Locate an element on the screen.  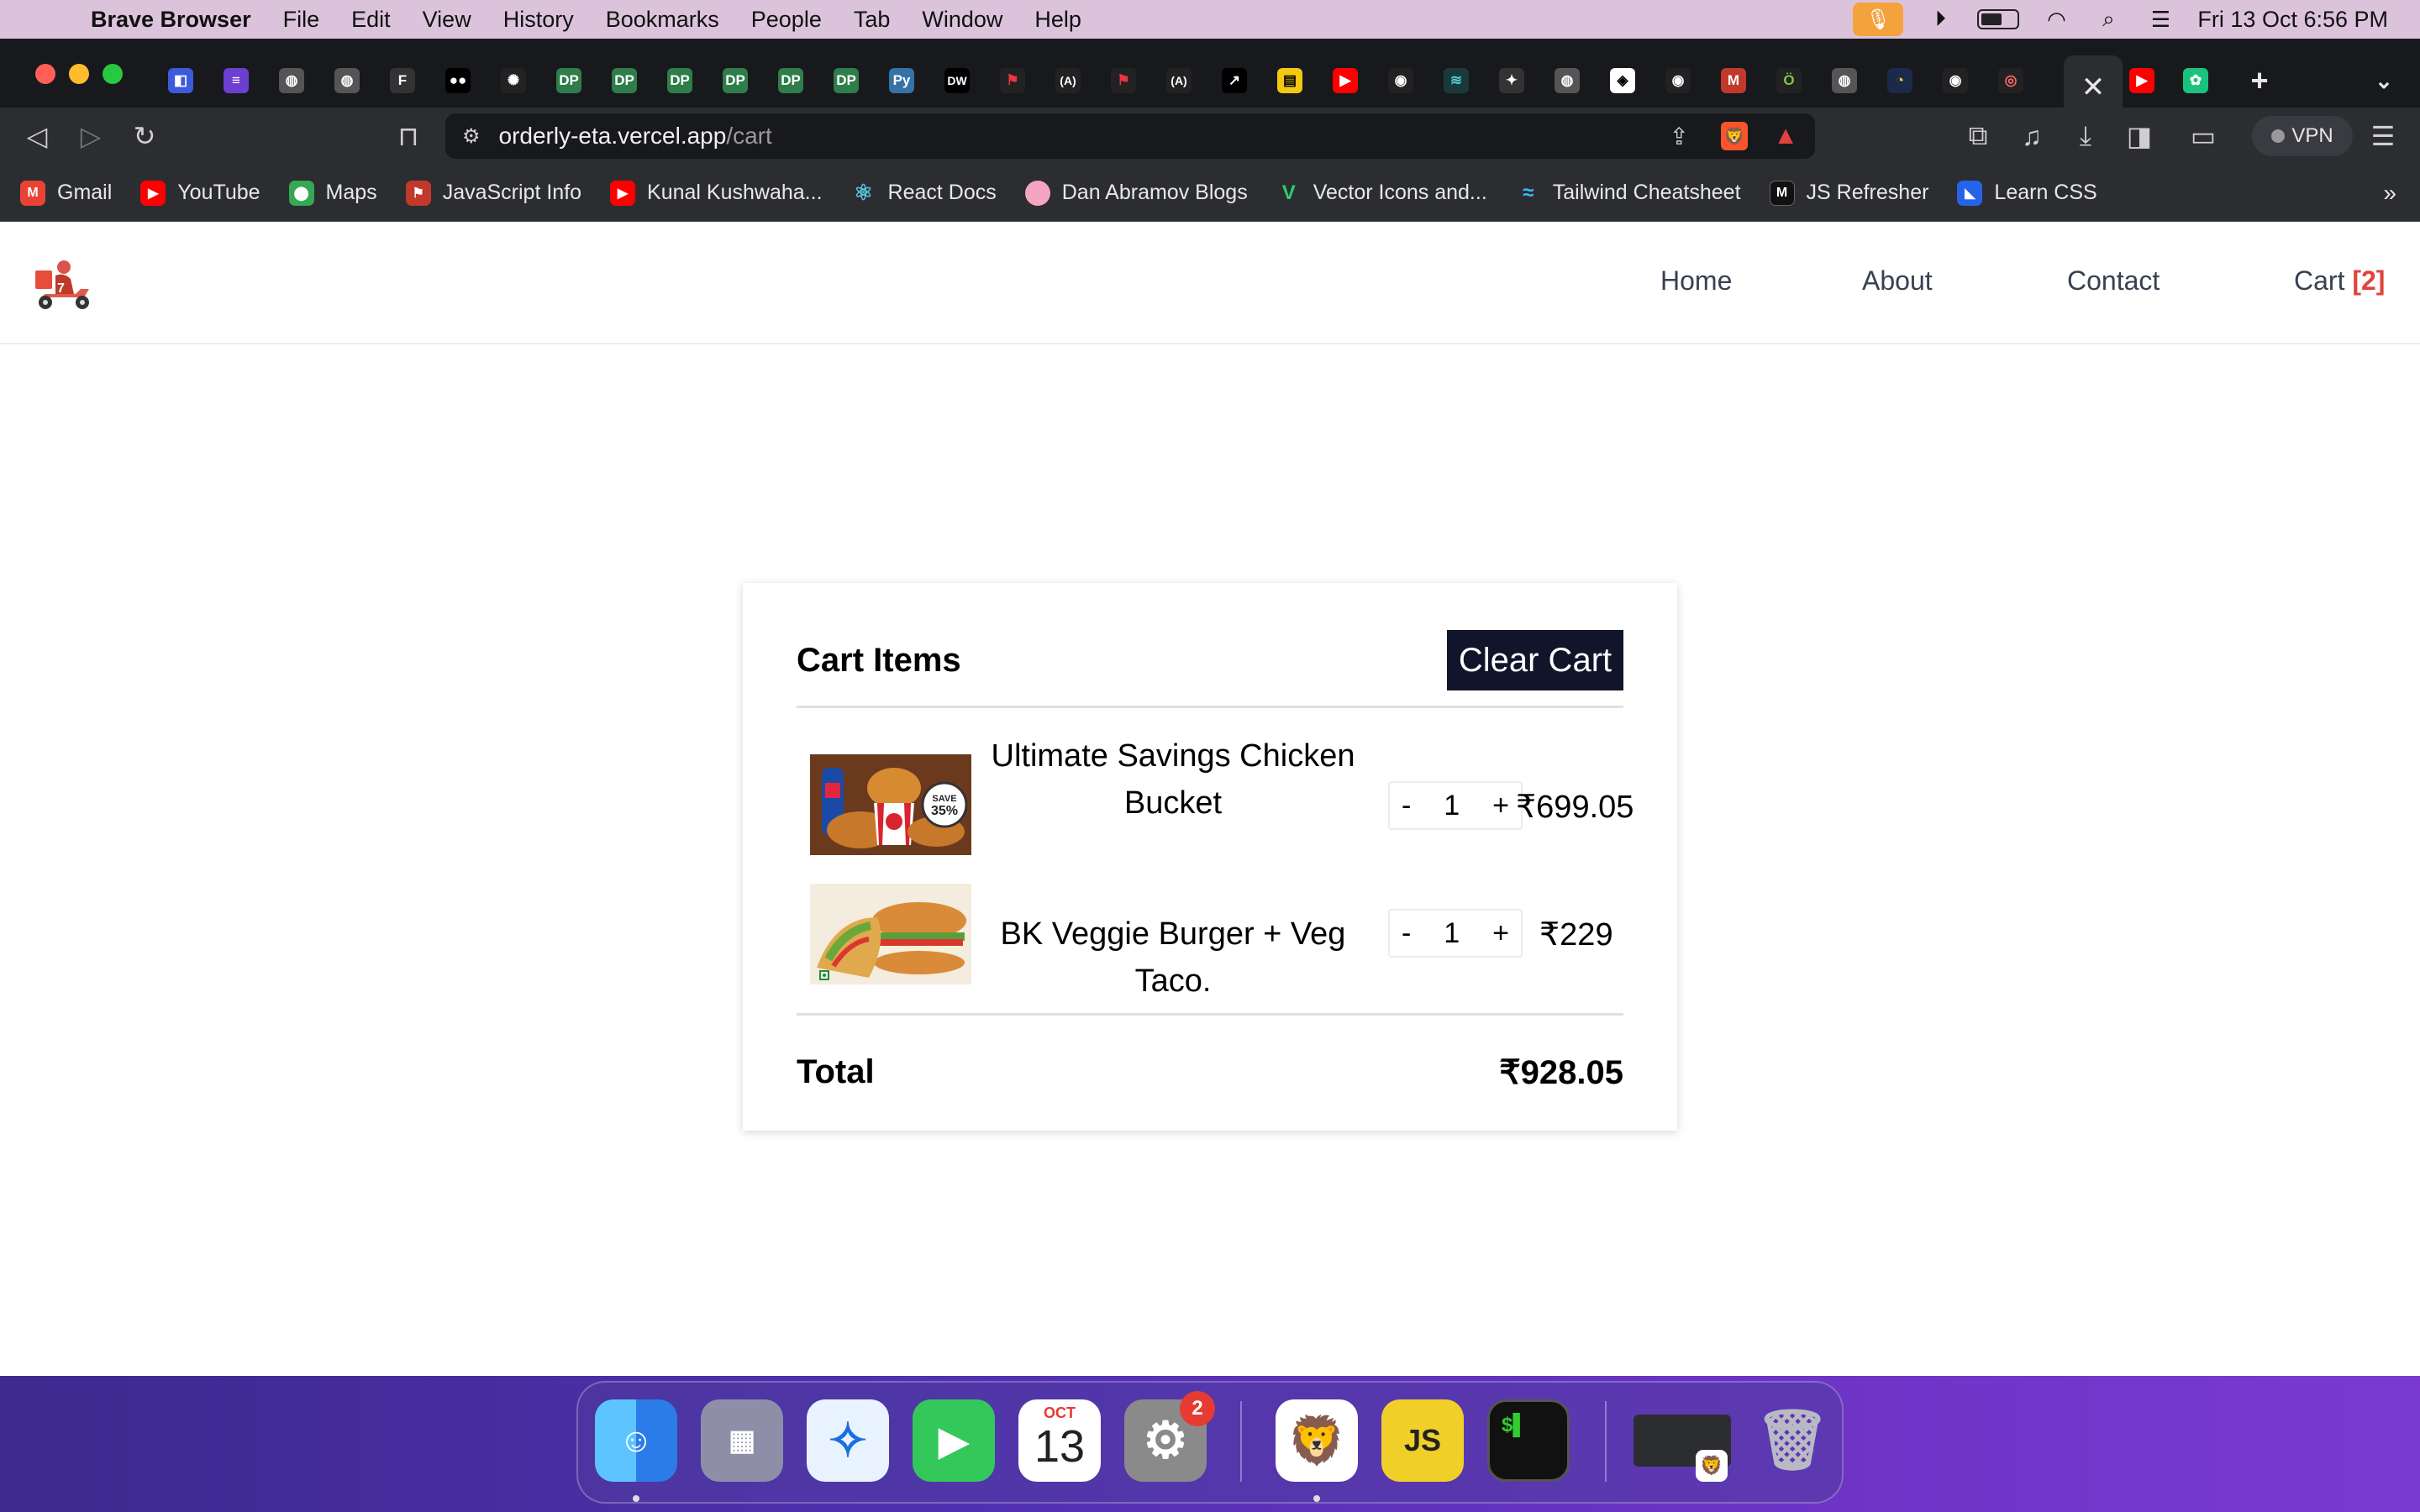
brave-shields-icon: 🦁 is located at coordinates (1735, 136).